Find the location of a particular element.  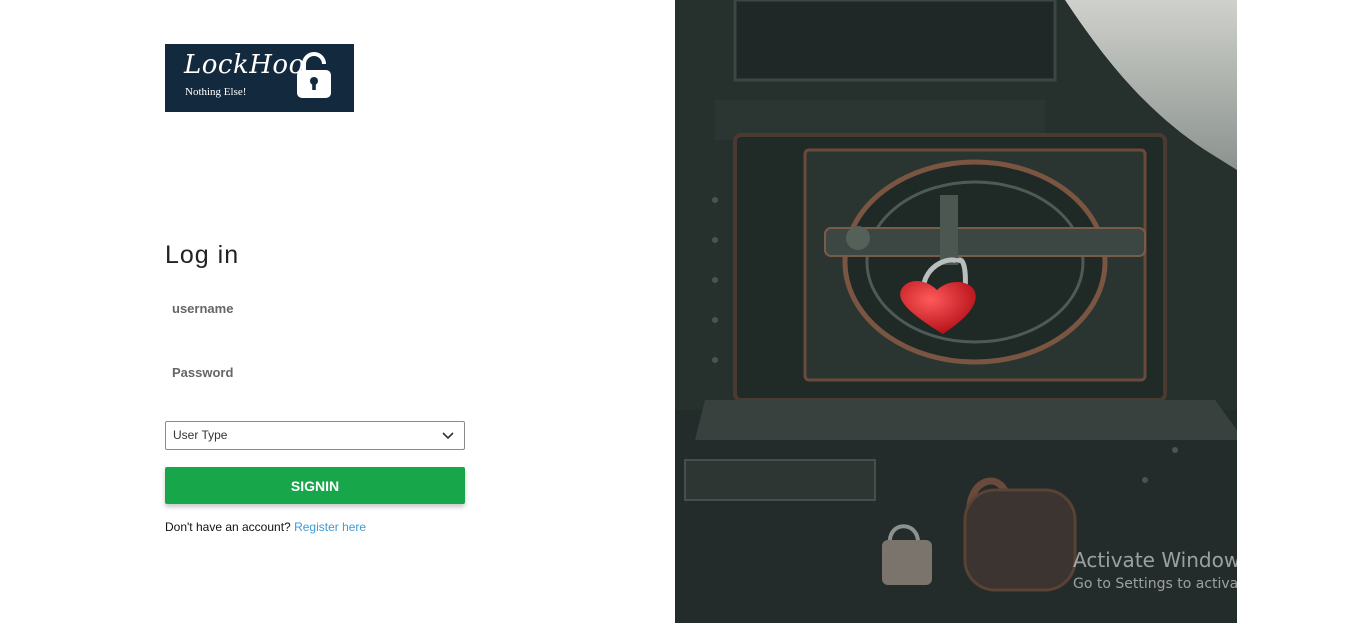

brand-logo: LockHoo Nothing Else! is located at coordinates (259, 78).